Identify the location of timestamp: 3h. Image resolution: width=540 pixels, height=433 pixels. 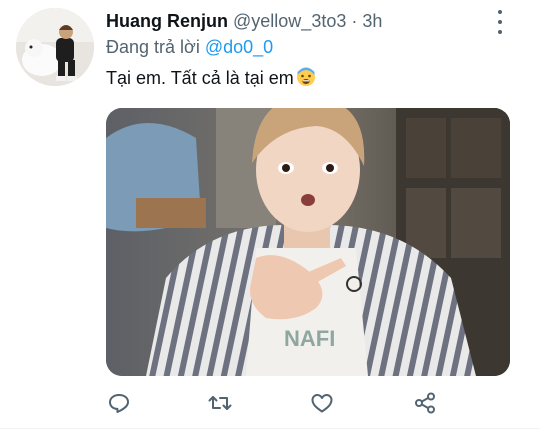
(372, 21).